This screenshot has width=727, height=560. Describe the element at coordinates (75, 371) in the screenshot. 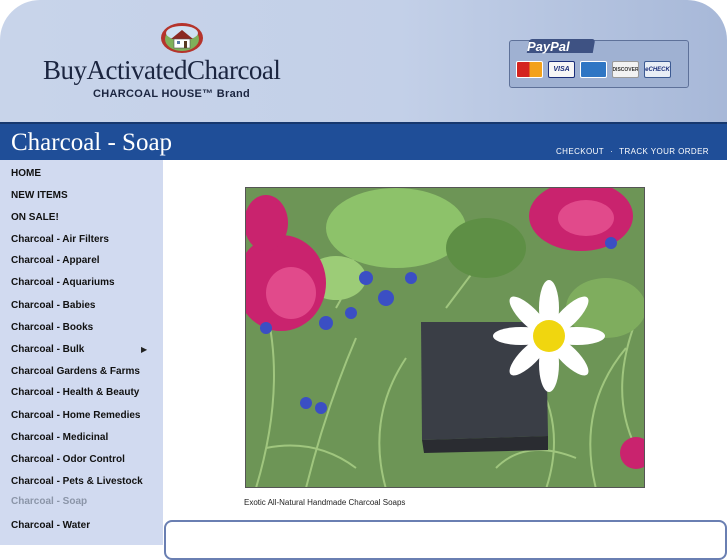

I see `nav-item-gardens-farms: Charcoal Gardens & Farms` at that location.